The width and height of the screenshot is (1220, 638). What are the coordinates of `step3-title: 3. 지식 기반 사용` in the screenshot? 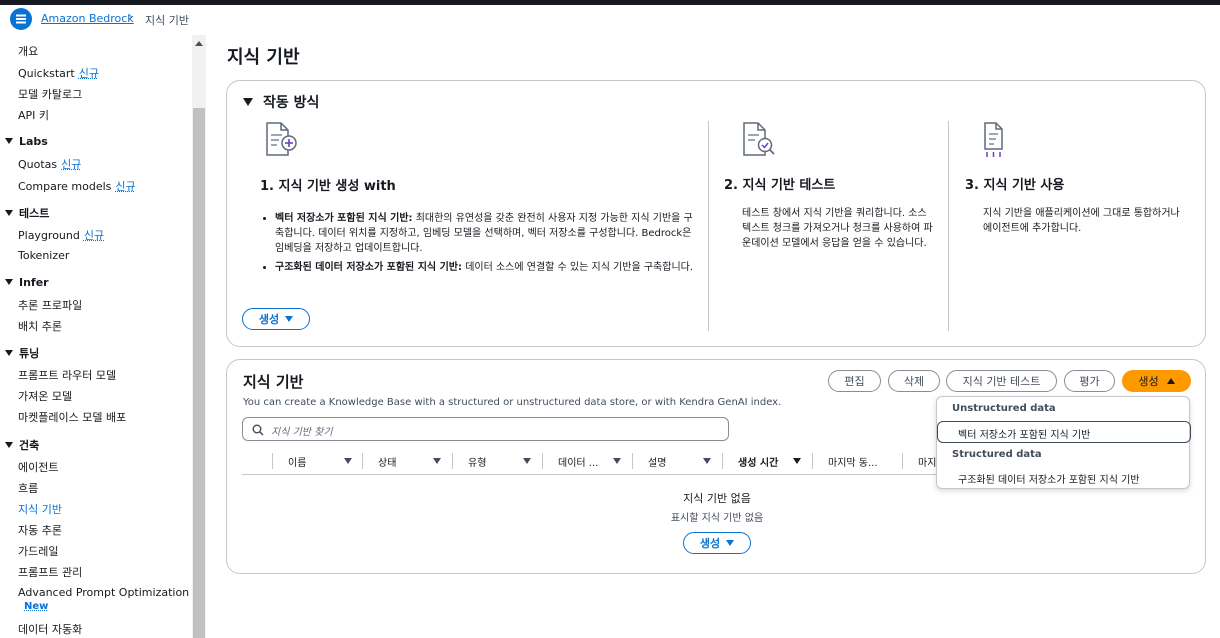 It's located at (1015, 185).